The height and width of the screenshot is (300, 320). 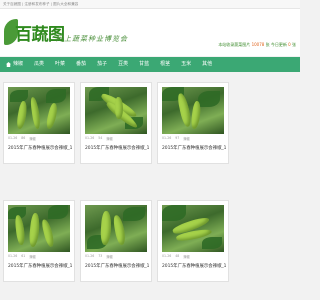 What do you see at coordinates (102, 64) in the screenshot?
I see `nav-item: 茄子` at bounding box center [102, 64].